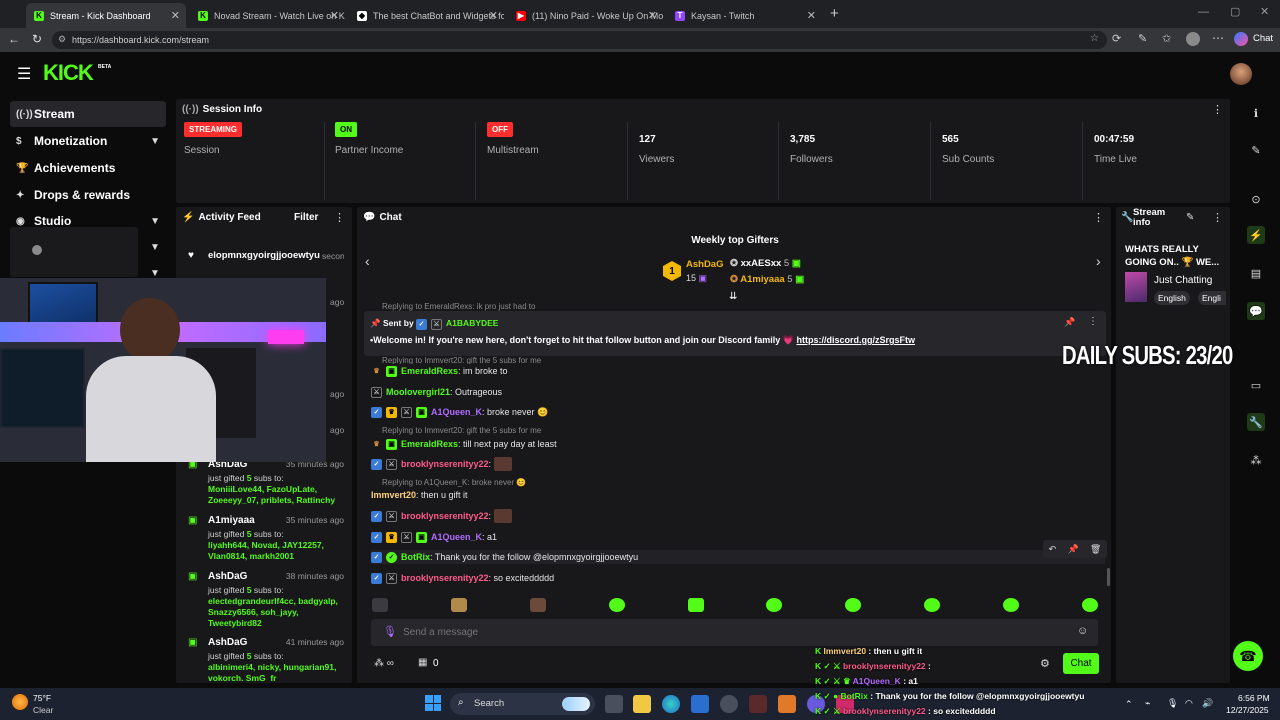 Image resolution: width=1280 pixels, height=720 pixels. Describe the element at coordinates (1241, 39) in the screenshot. I see `copilot-icon` at that location.